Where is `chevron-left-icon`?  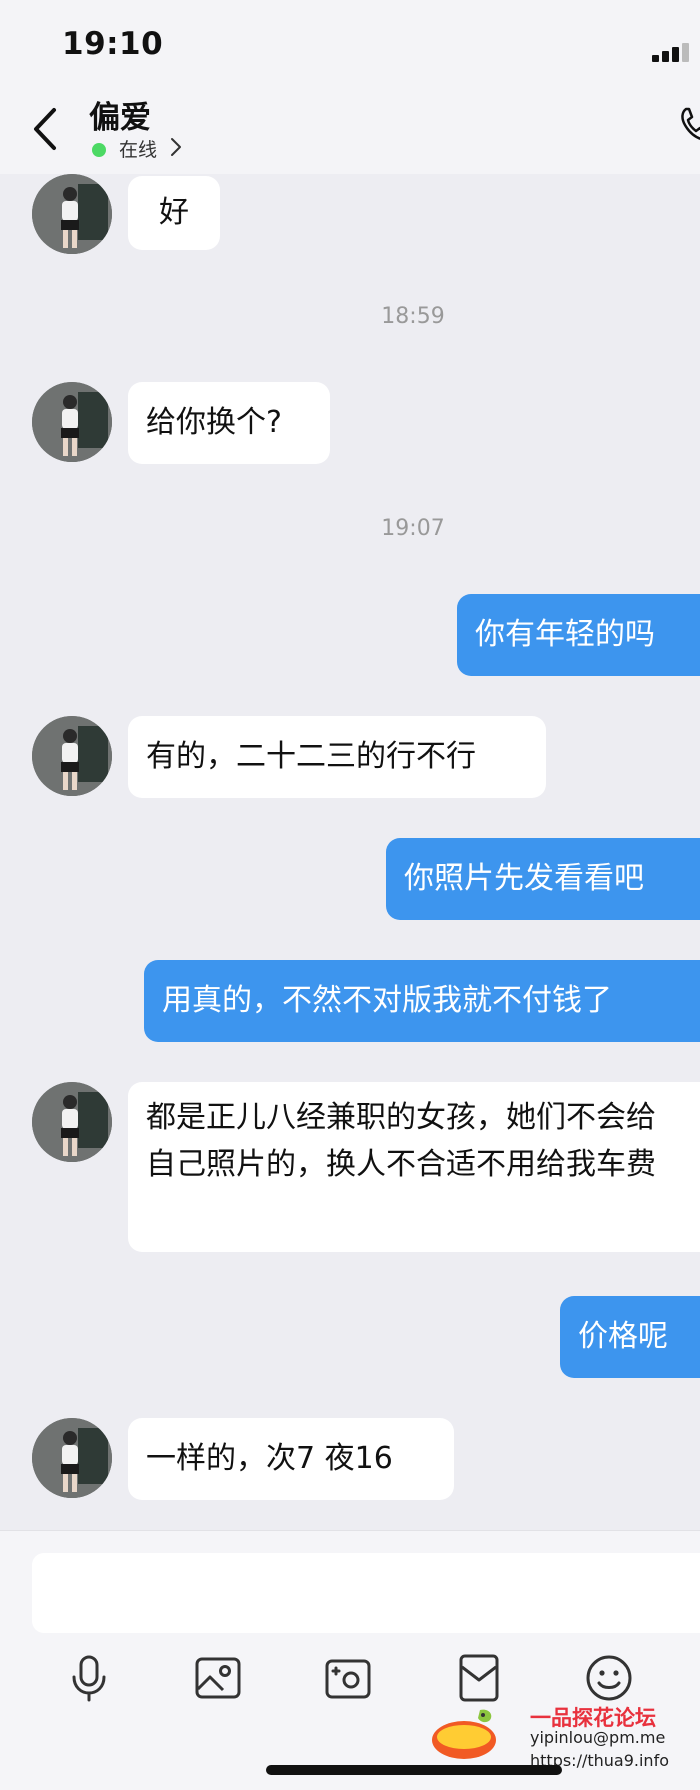
chevron-left-icon is located at coordinates (45, 129).